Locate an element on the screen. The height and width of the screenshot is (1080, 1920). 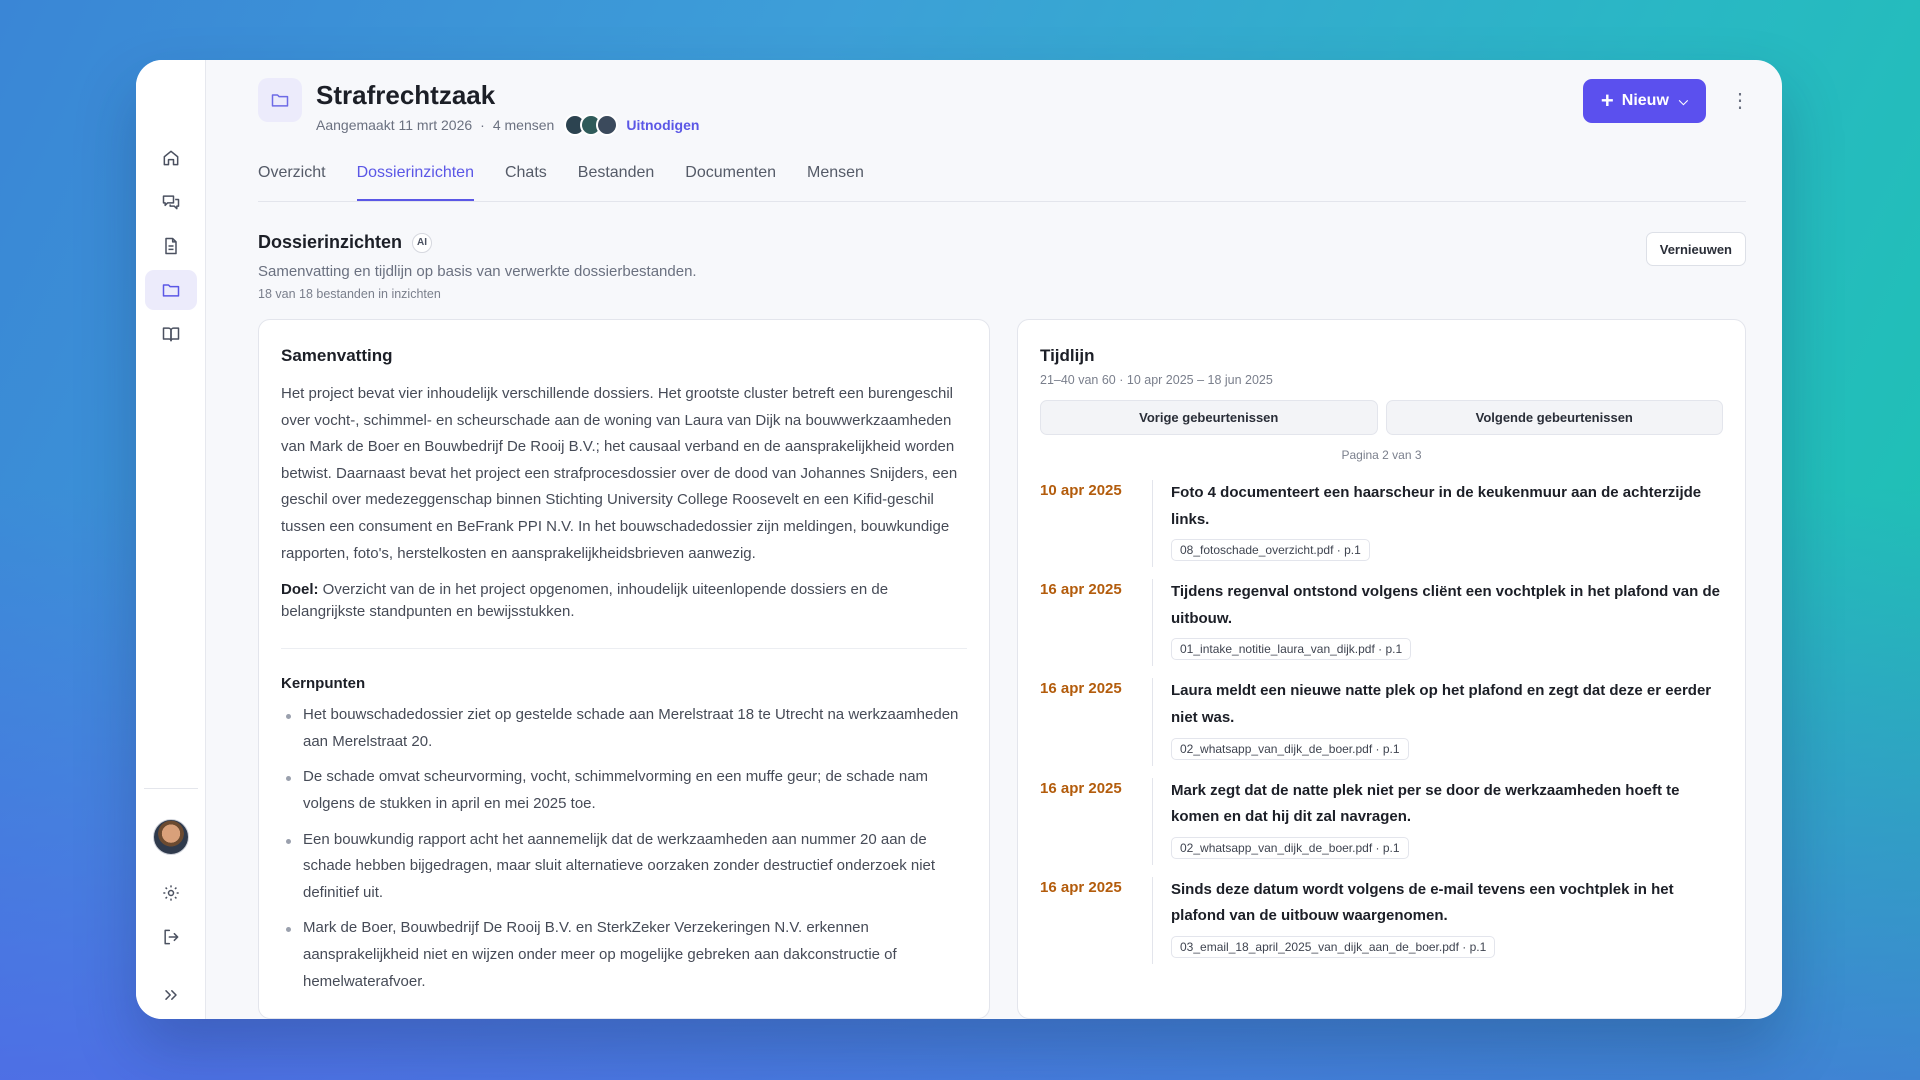
new-button-label: Nieuw is located at coordinates (1645, 100).